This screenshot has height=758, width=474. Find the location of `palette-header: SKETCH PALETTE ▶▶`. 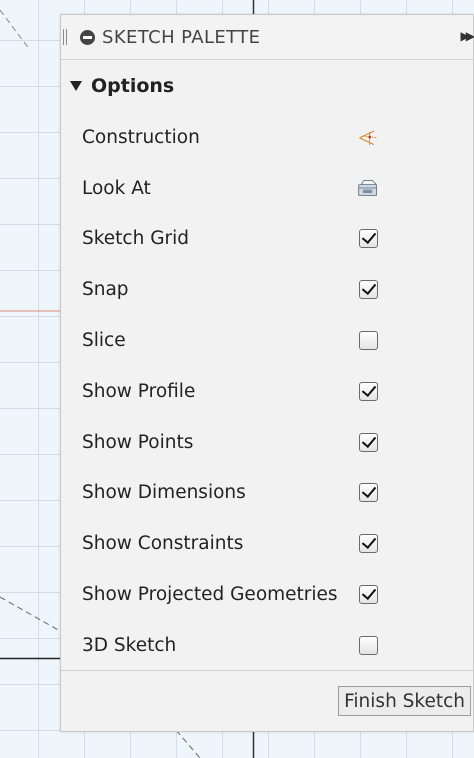

palette-header: SKETCH PALETTE ▶▶ is located at coordinates (267, 37).